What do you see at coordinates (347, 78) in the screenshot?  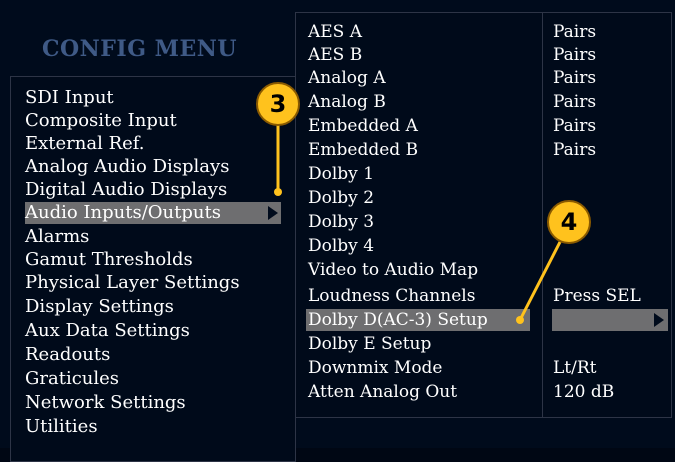 I see `submenu-item-analog-a: Analog A` at bounding box center [347, 78].